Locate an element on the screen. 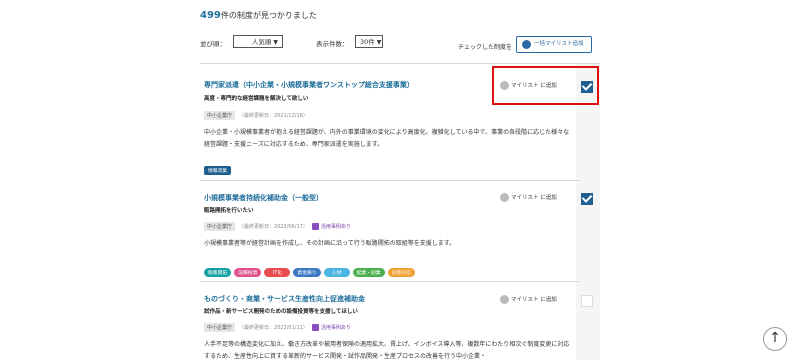 The image size is (800, 363). result-count-suffix: 件の制度が見つかりました is located at coordinates (268, 15).